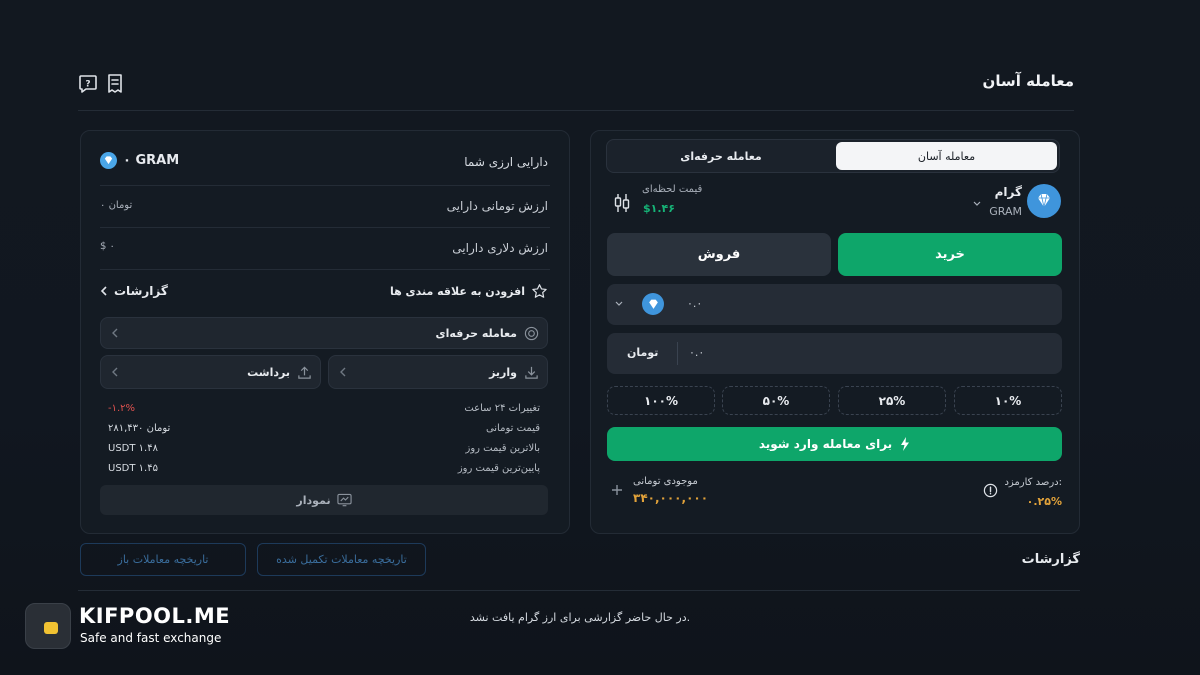 This screenshot has width=1200, height=675. I want to click on deposit-label: واریز, so click(503, 372).